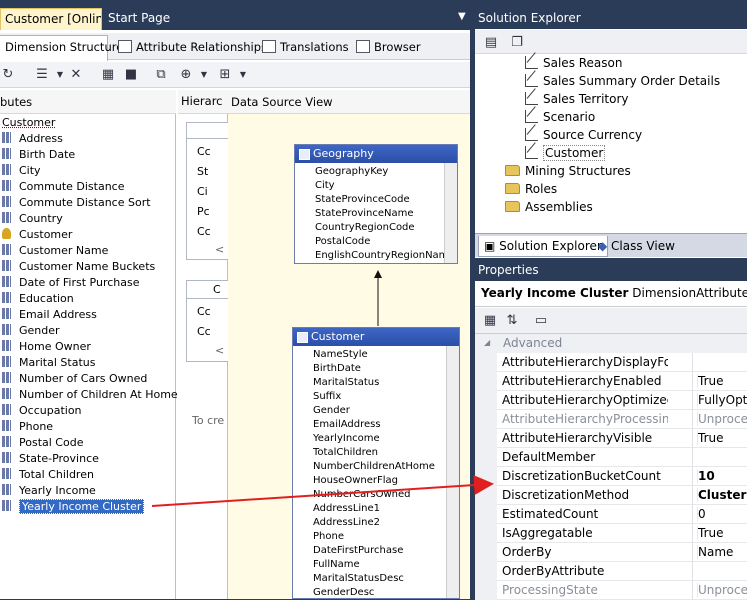 The width and height of the screenshot is (747, 600). What do you see at coordinates (202, 191) in the screenshot?
I see `hierarchy-level: Ci` at bounding box center [202, 191].